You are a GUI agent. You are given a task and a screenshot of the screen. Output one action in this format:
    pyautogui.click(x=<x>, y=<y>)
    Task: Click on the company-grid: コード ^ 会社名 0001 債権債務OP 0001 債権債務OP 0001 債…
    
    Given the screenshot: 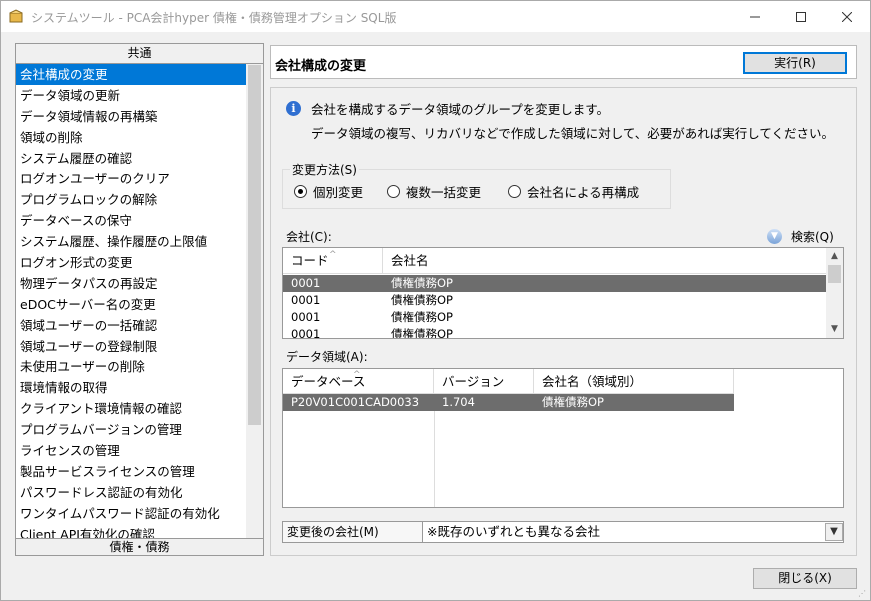 What is the action you would take?
    pyautogui.click(x=563, y=293)
    